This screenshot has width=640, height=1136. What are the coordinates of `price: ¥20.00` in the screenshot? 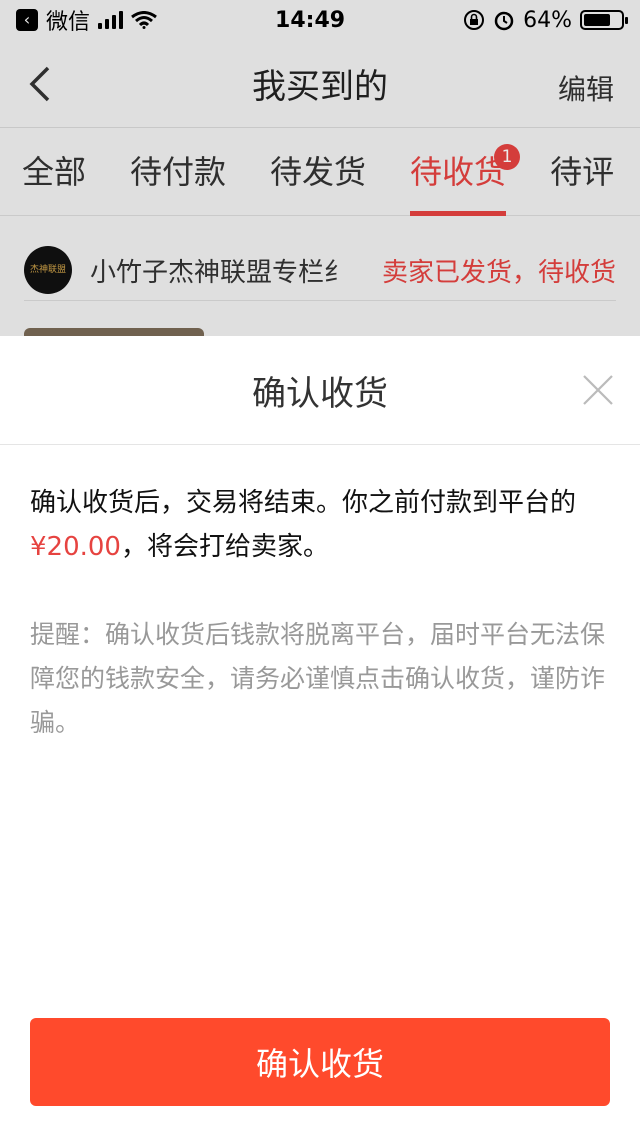 It's located at (75, 547).